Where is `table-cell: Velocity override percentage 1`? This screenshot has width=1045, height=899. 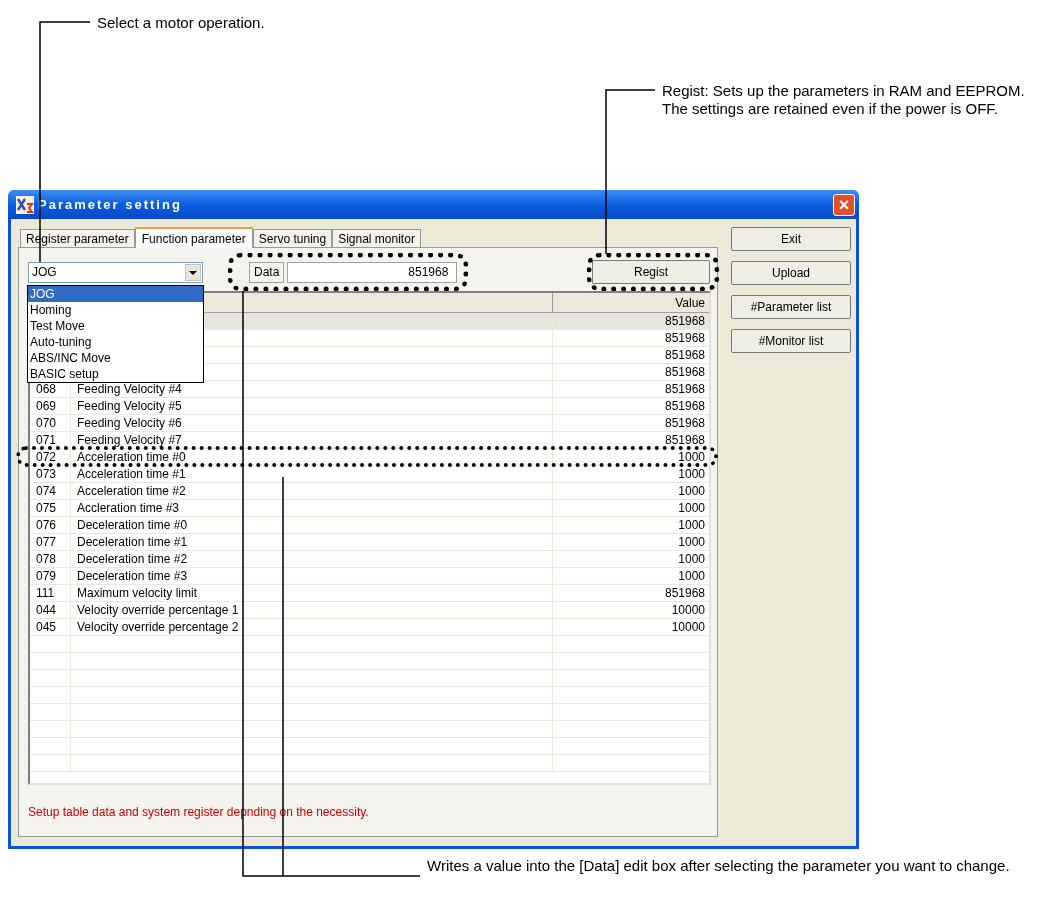 table-cell: Velocity override percentage 1 is located at coordinates (158, 610).